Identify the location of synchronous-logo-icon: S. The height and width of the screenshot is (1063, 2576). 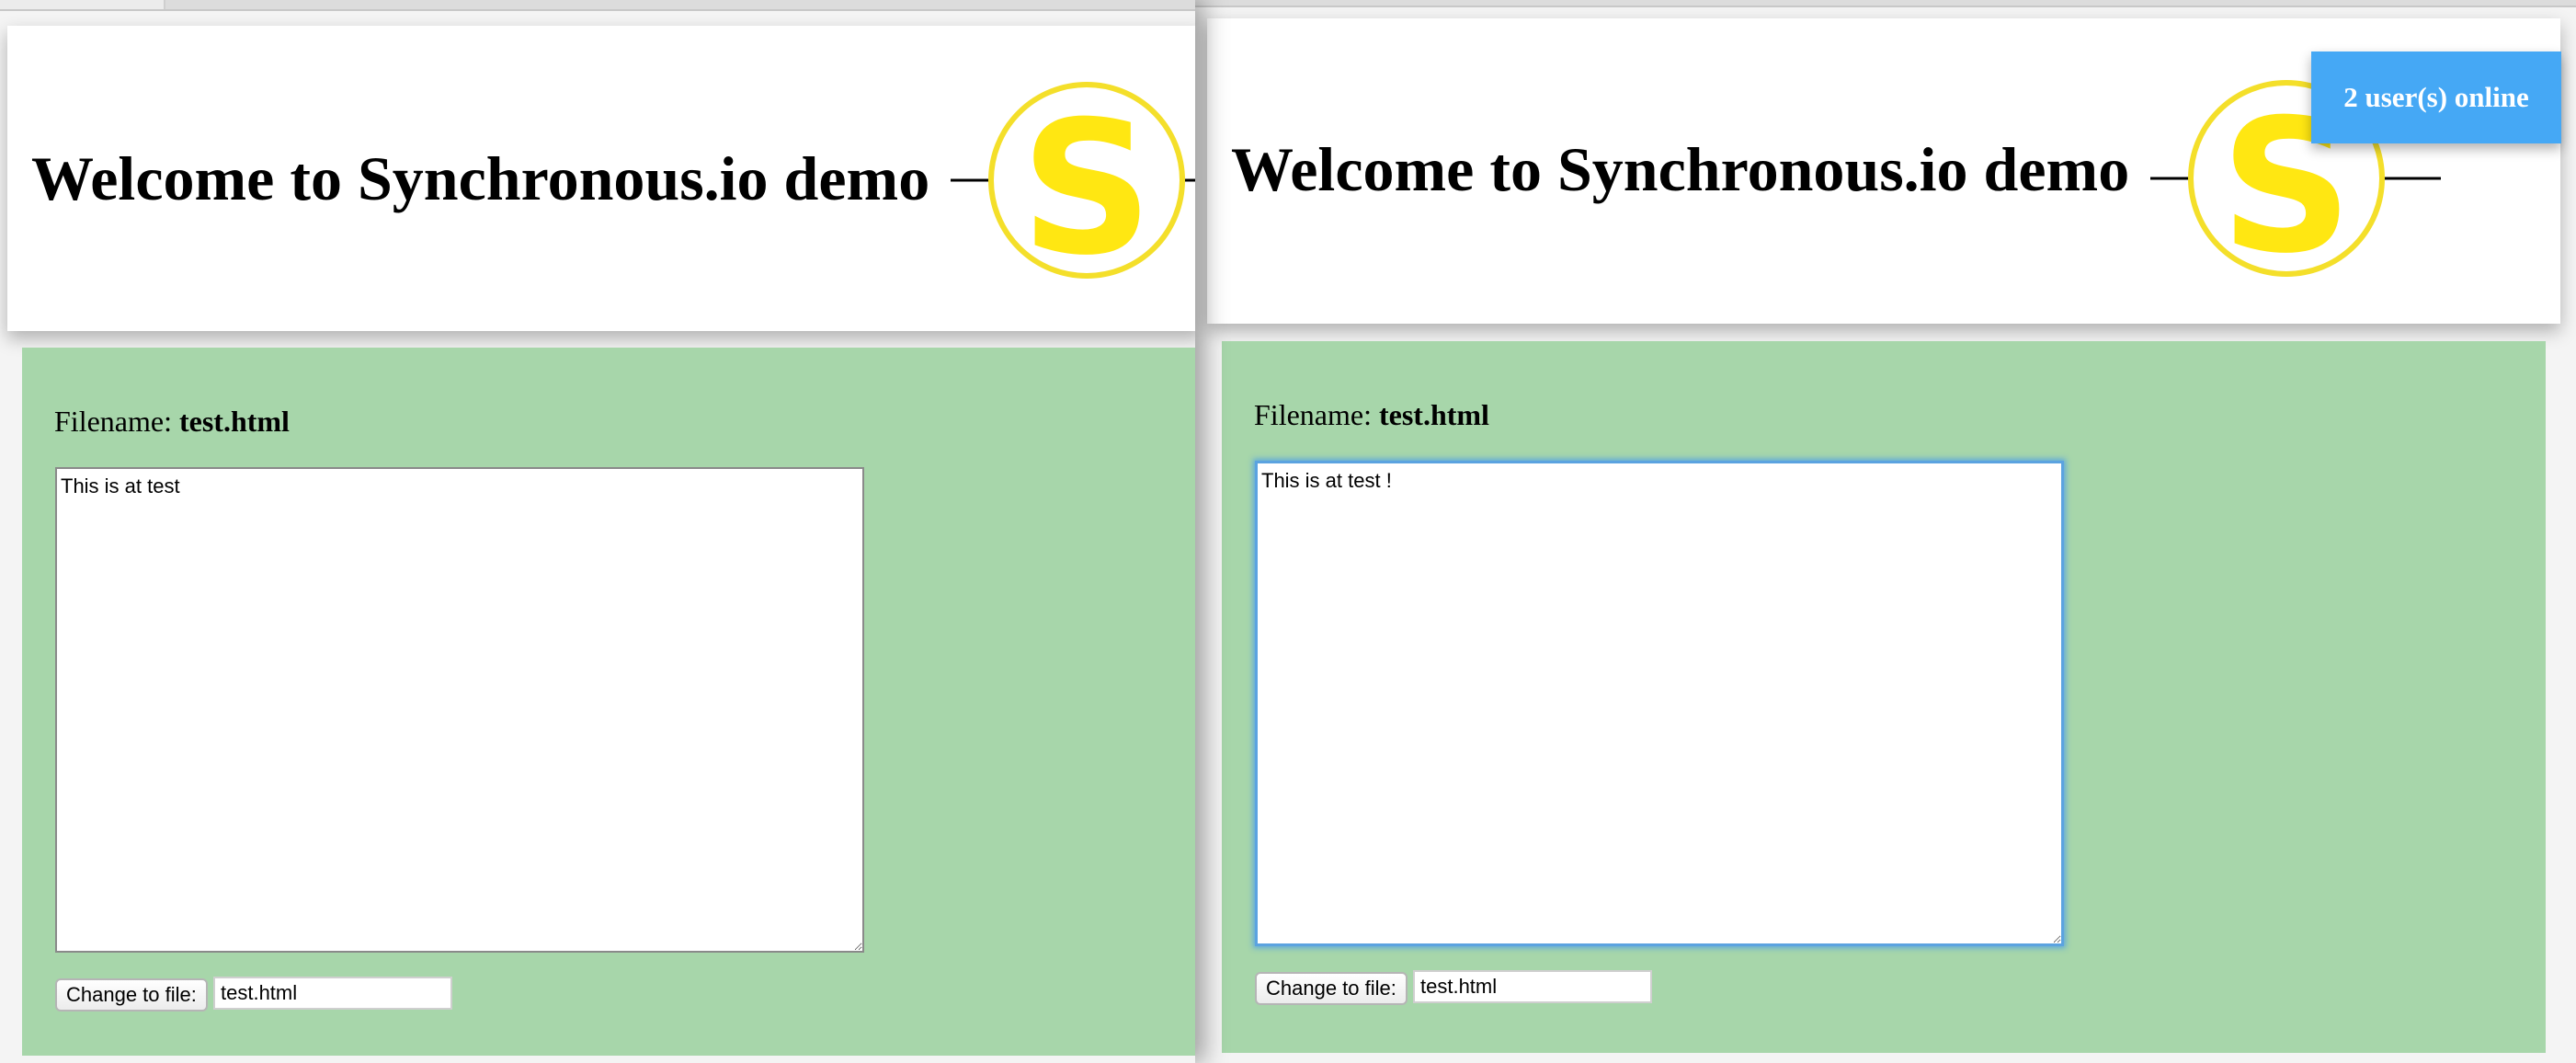
(1073, 181).